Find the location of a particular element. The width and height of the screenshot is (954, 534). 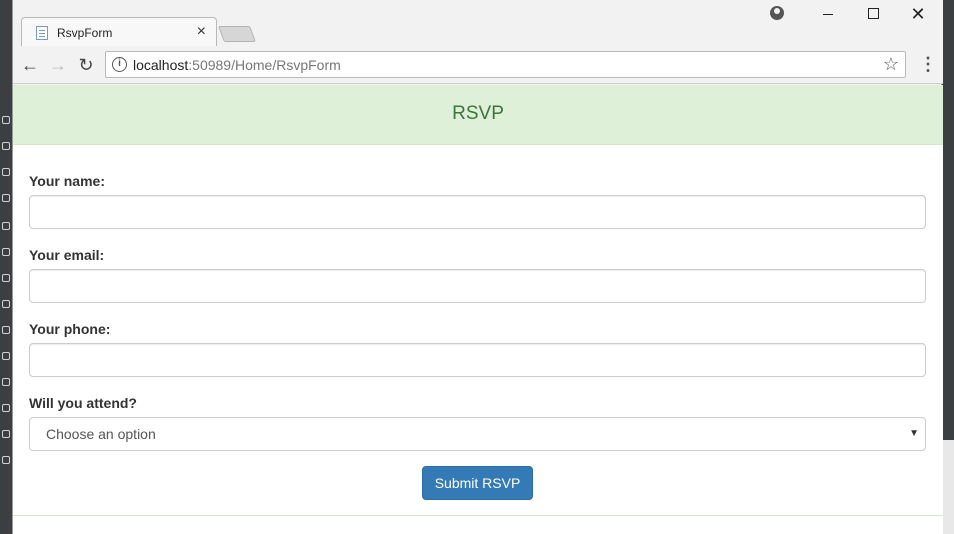

attend-label: Will you attend? is located at coordinates (83, 403).